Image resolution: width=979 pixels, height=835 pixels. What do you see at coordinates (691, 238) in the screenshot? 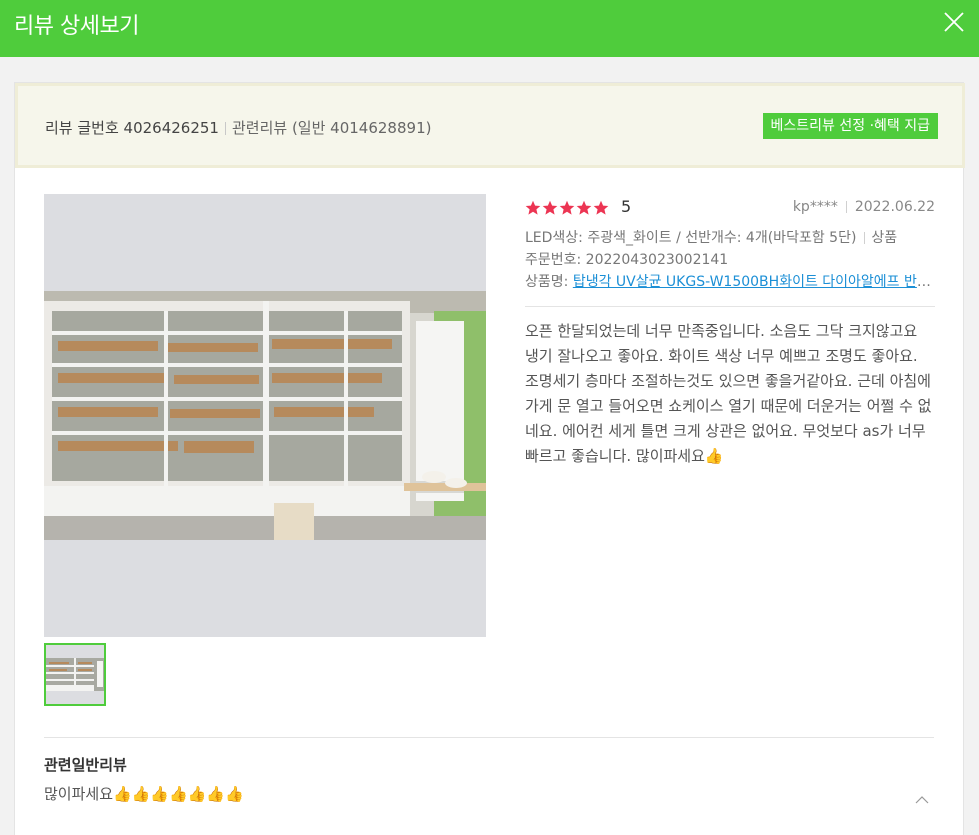
I see `option-text: LED색상: 주광색_화이트 / 선반개수: 4개(바닥포함 5단)` at bounding box center [691, 238].